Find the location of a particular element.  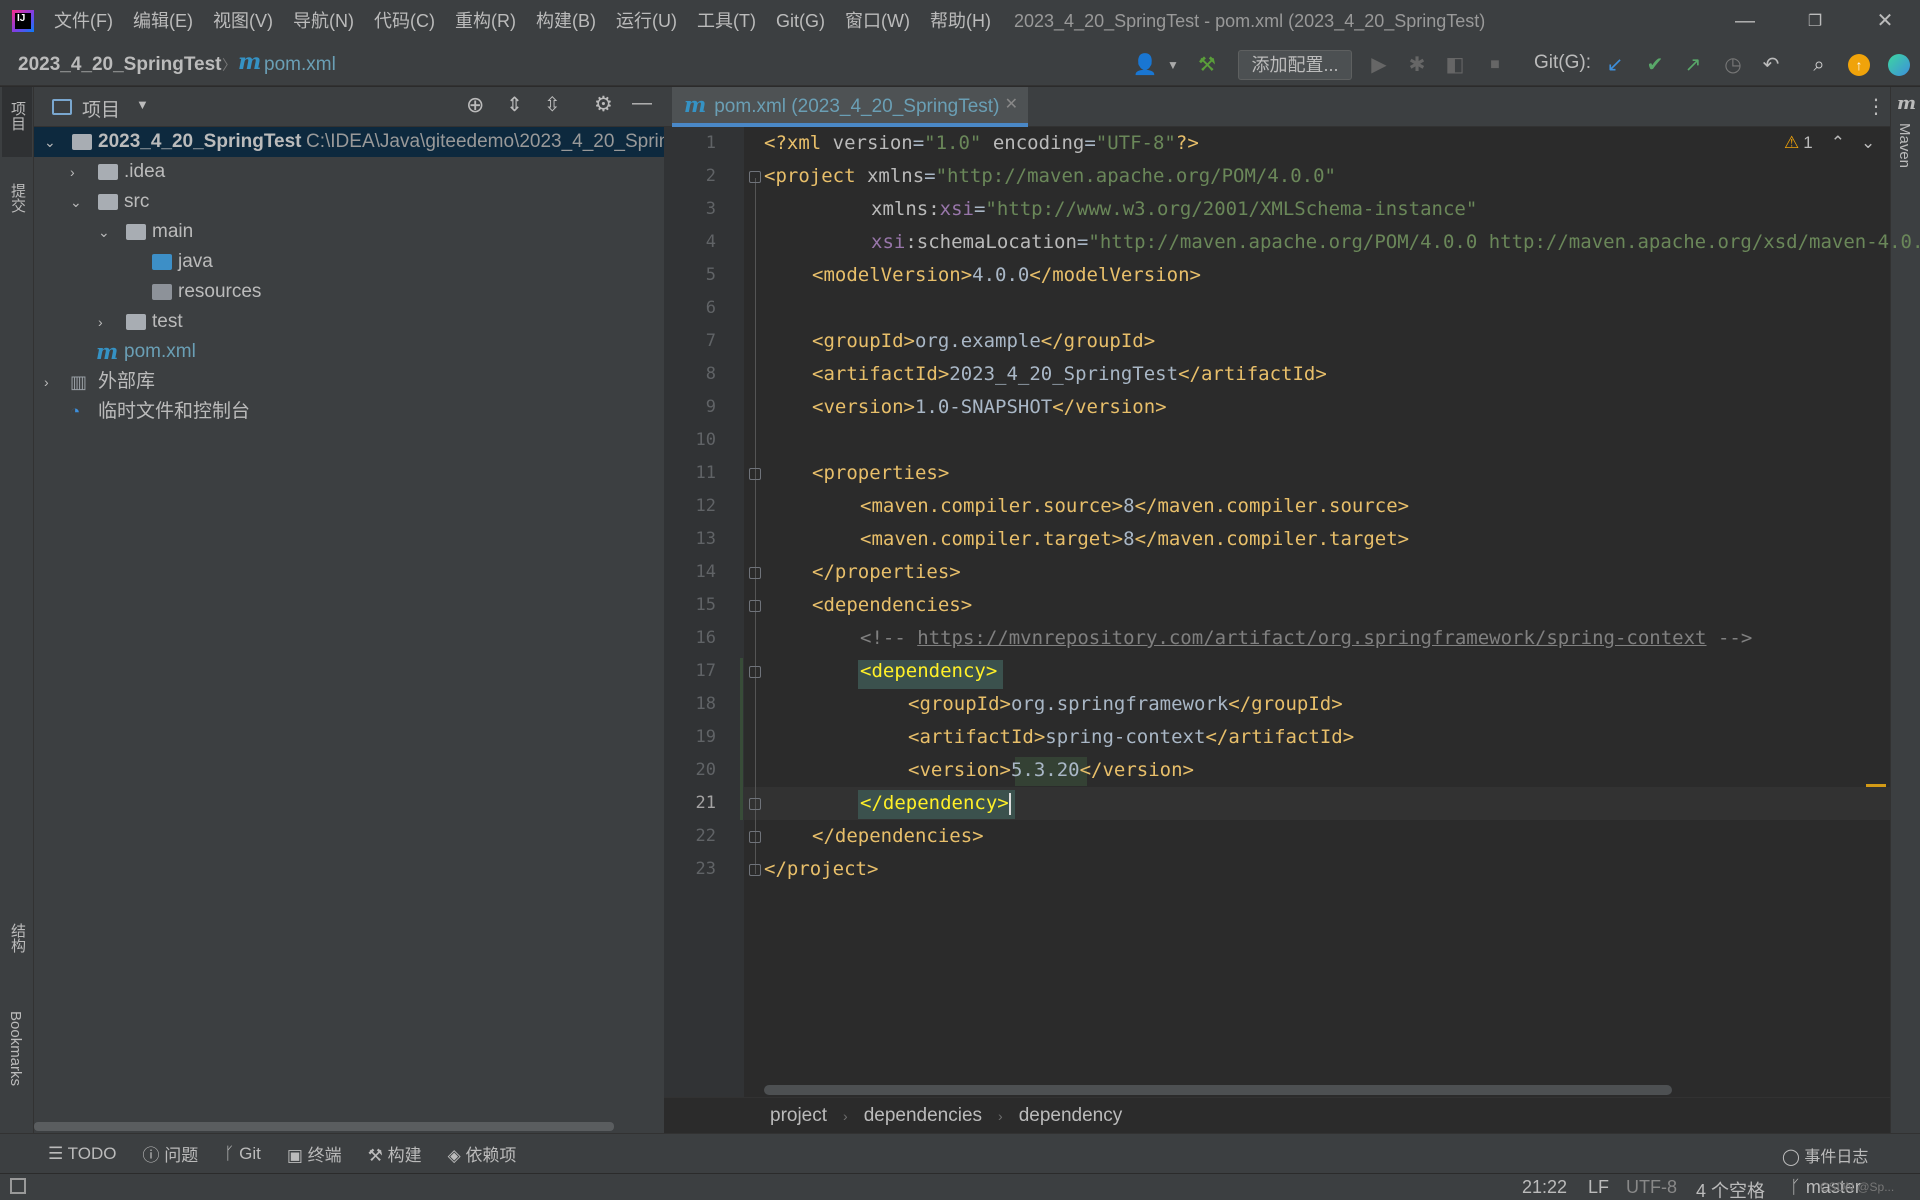

editor-horizontal-scrollbar is located at coordinates (1218, 1090).